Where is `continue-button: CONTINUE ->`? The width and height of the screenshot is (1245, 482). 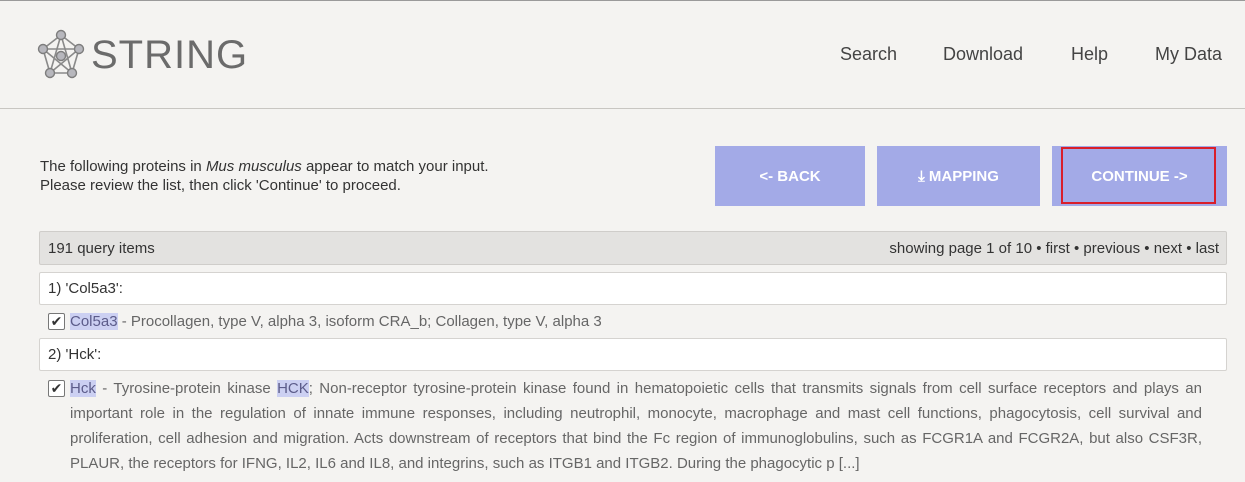
continue-button: CONTINUE -> is located at coordinates (1139, 176).